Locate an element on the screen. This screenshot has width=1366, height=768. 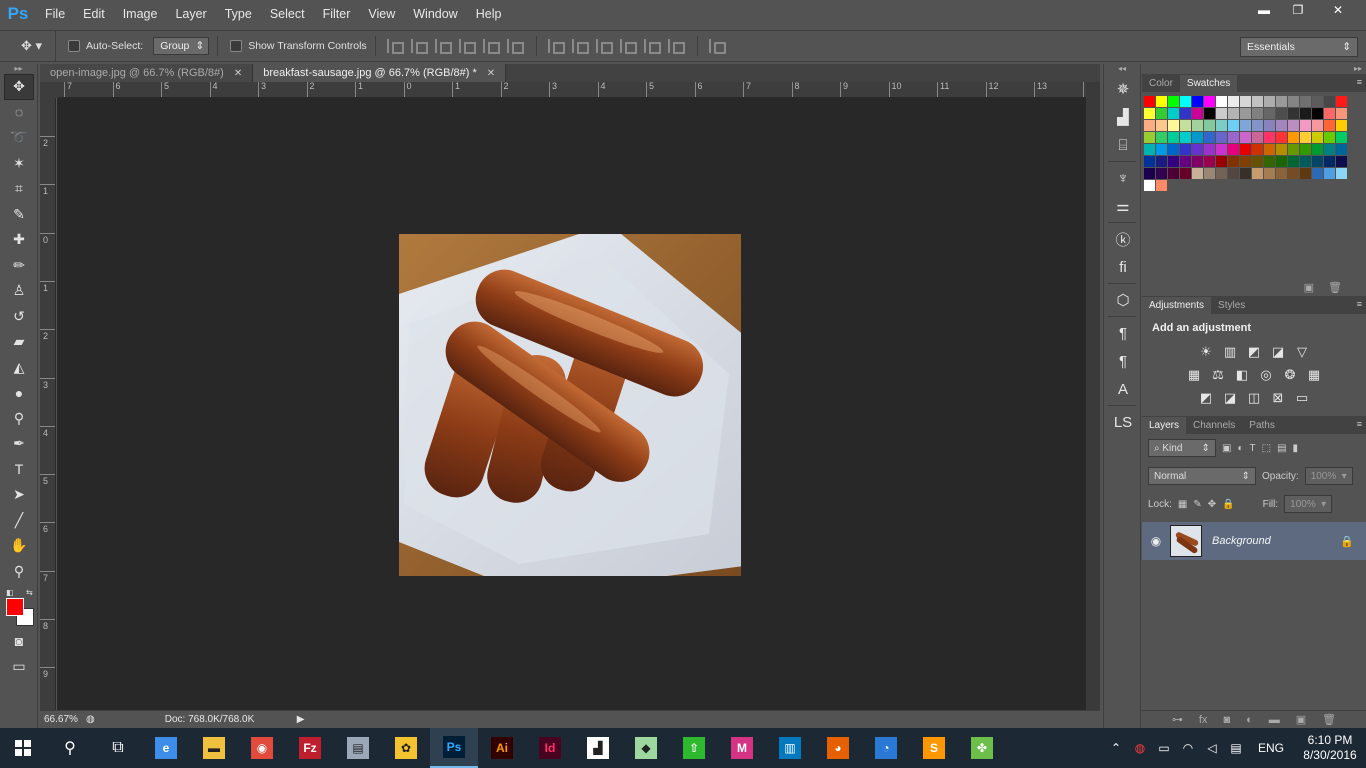
volume-icon: ◁ is located at coordinates (1212, 748).